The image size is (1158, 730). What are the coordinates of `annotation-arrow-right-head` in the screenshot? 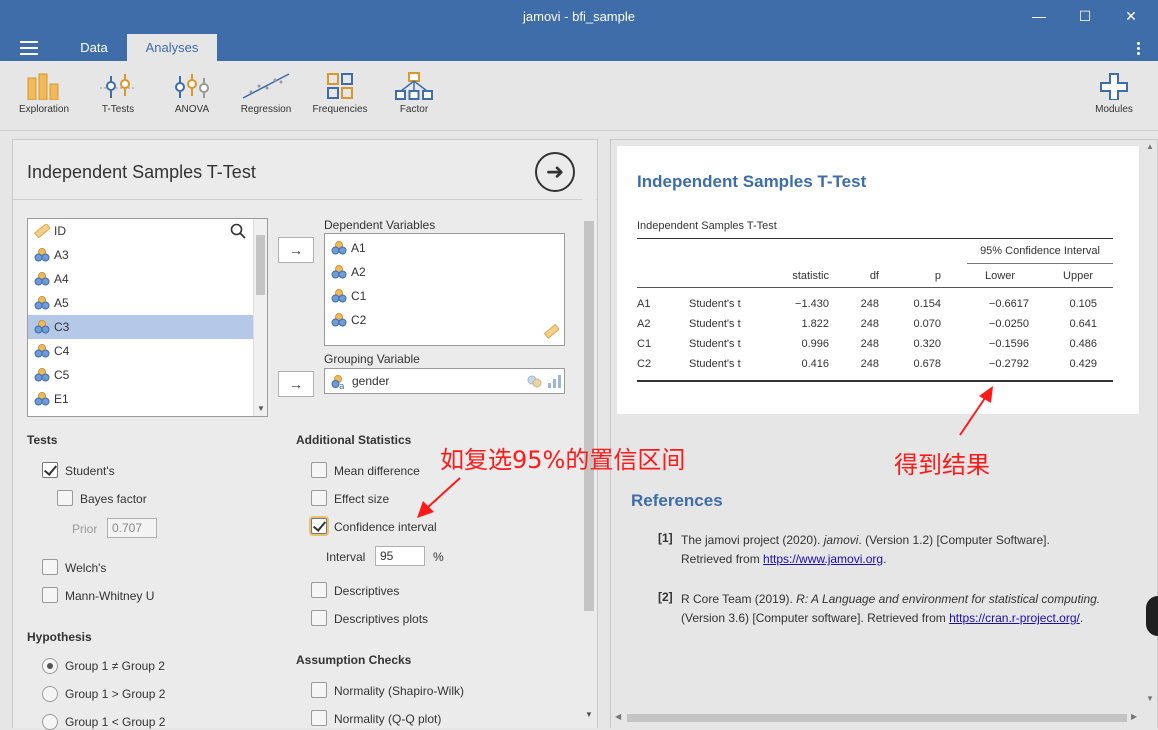 It's located at (986, 394).